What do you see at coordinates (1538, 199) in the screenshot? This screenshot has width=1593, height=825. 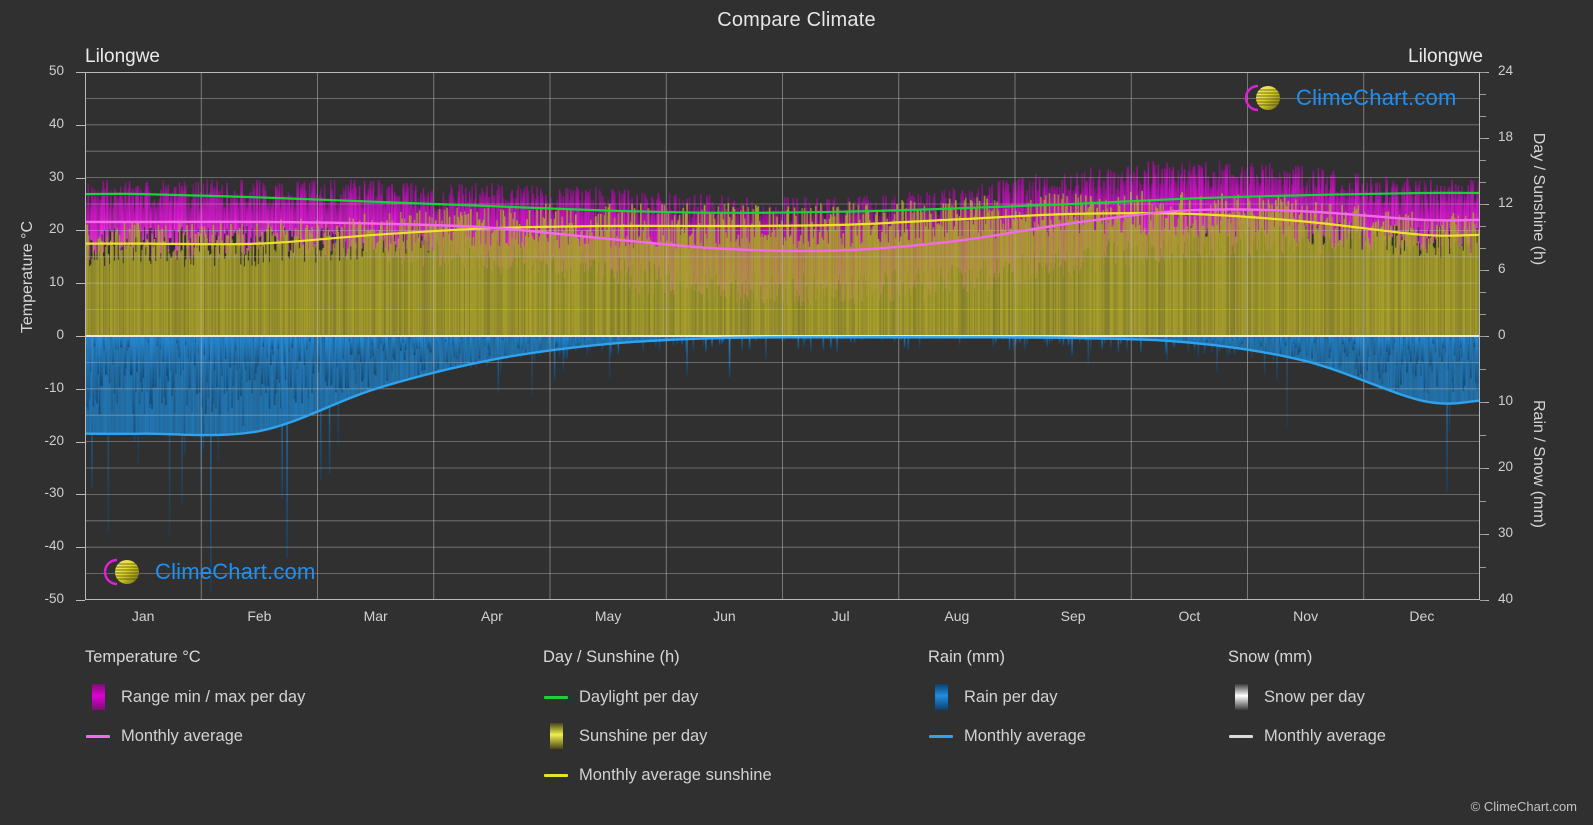 I see `axis-title-day-sunshine: Day / Sunshine (h)` at bounding box center [1538, 199].